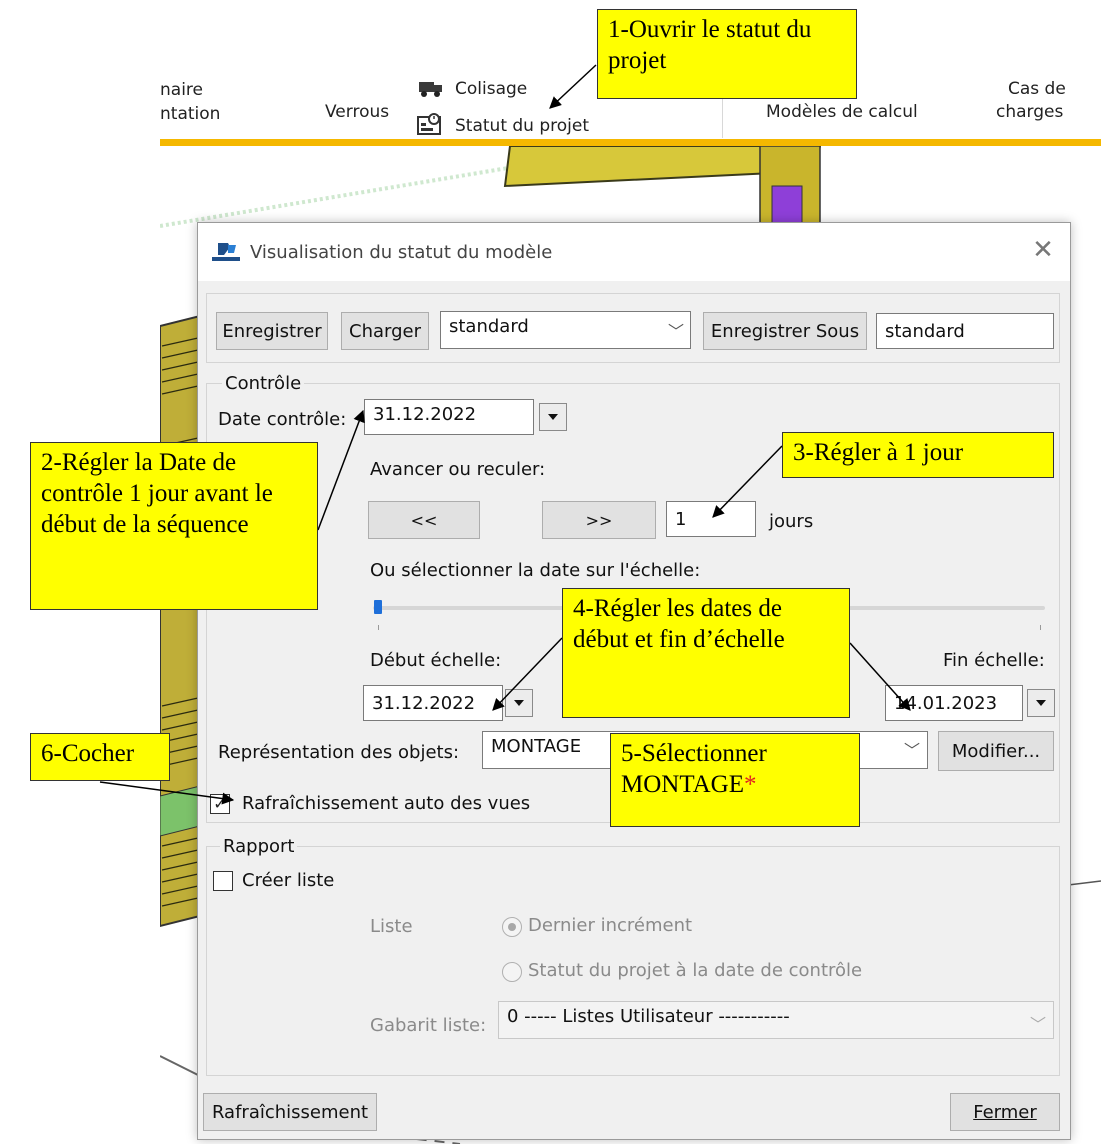 This screenshot has width=1101, height=1144. I want to click on days-input: 1, so click(711, 519).